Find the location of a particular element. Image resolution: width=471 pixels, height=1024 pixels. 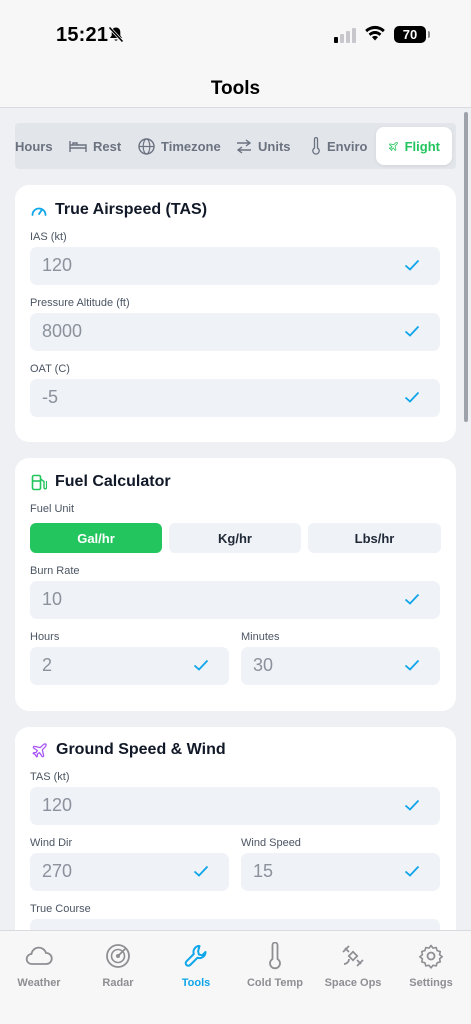

ias-value: 120 is located at coordinates (57, 265).